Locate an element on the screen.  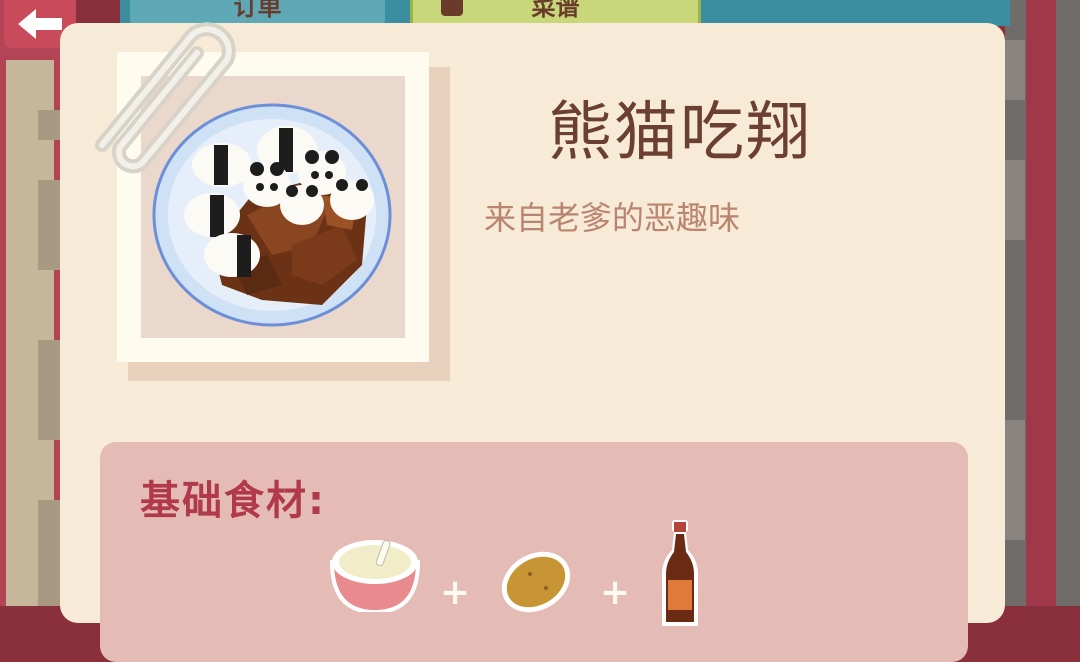
paperclip-icon is located at coordinates (165, 98).